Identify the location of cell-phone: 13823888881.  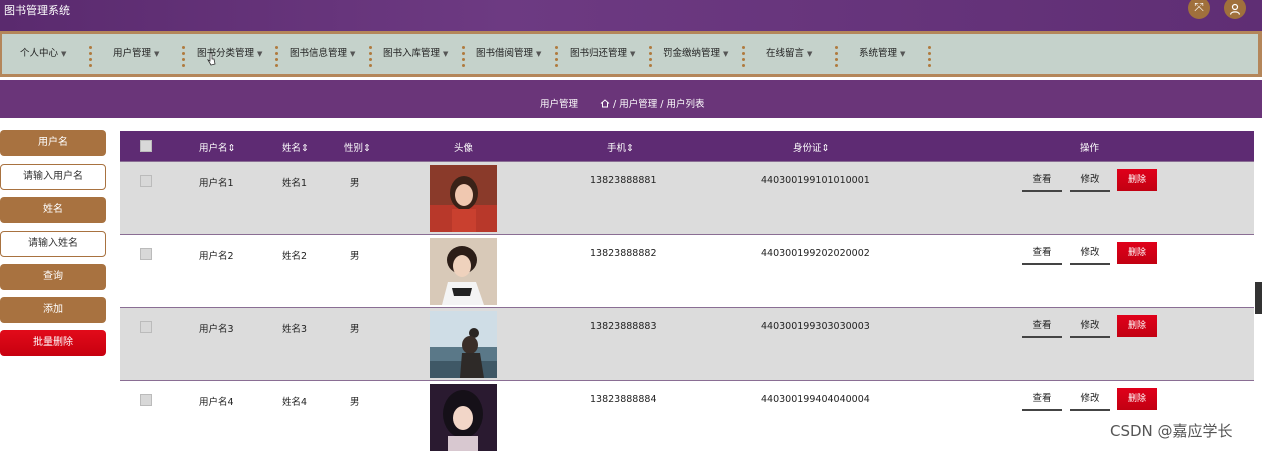
(623, 180).